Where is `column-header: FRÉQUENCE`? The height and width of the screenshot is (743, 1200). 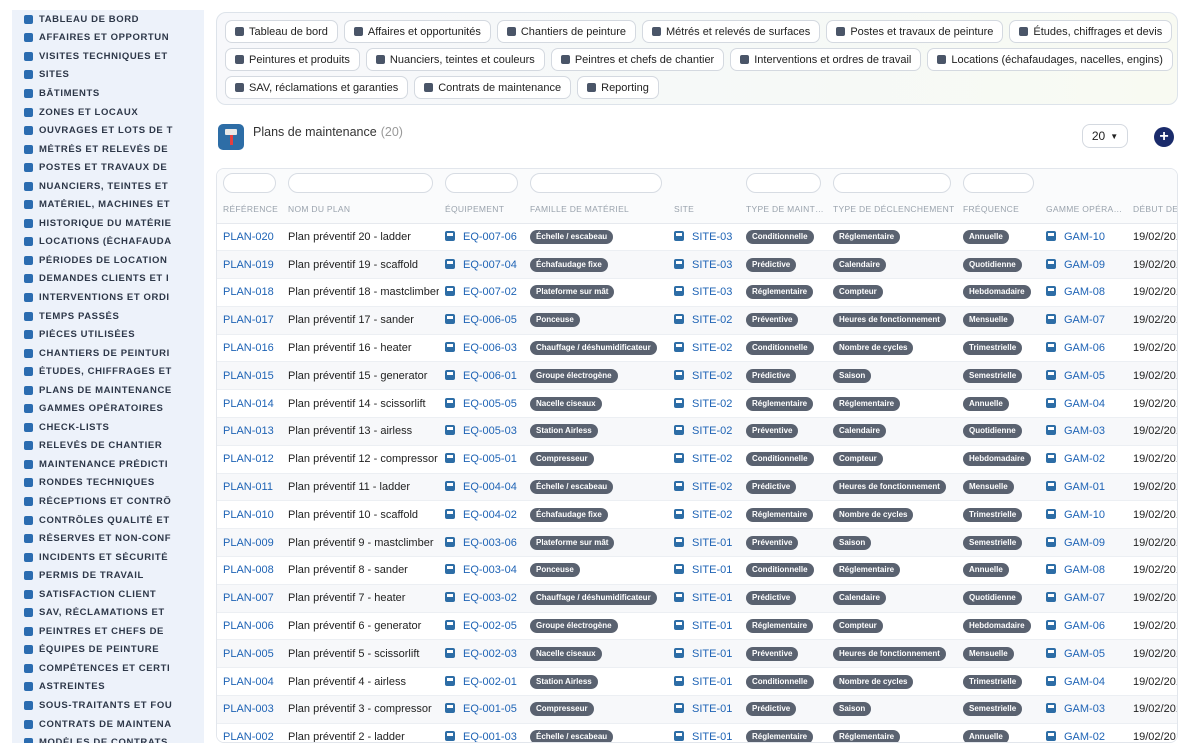
column-header: FRÉQUENCE is located at coordinates (998, 210).